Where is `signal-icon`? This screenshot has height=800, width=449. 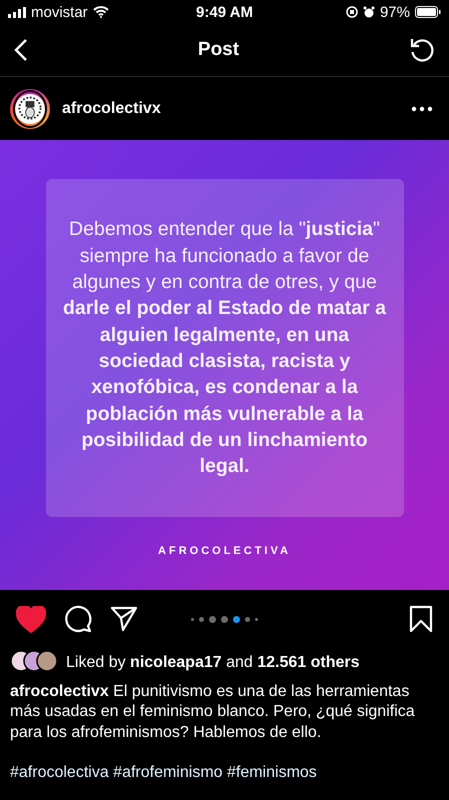 signal-icon is located at coordinates (17, 12).